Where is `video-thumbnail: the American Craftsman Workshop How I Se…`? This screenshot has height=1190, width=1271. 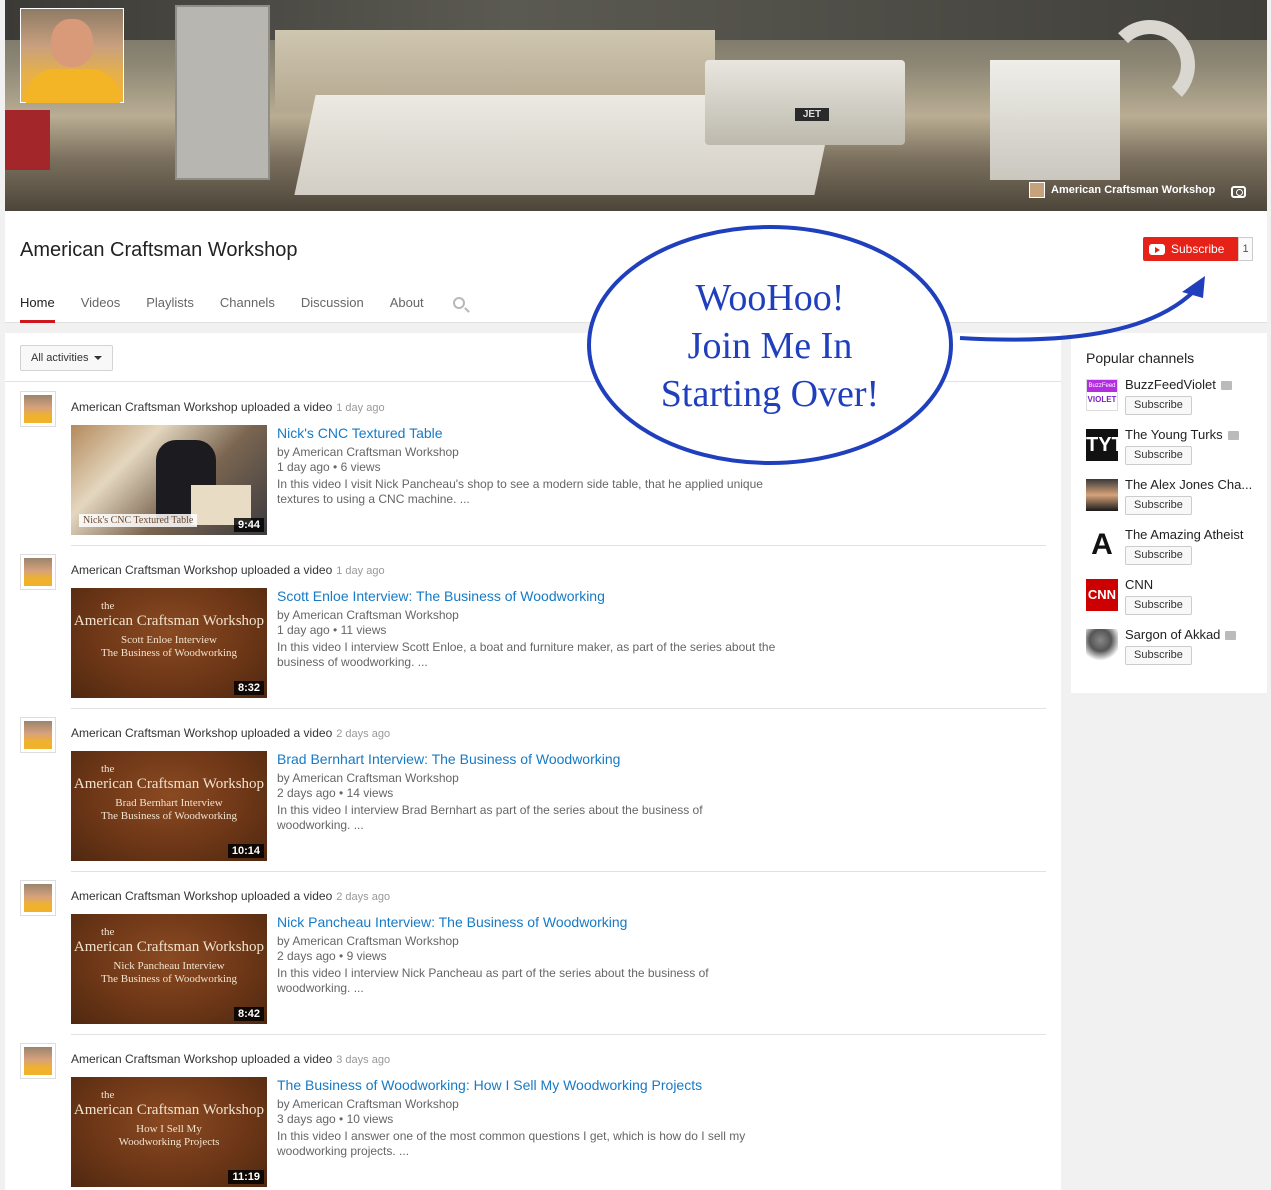
video-thumbnail: the American Craftsman Workshop How I Se… is located at coordinates (169, 1132).